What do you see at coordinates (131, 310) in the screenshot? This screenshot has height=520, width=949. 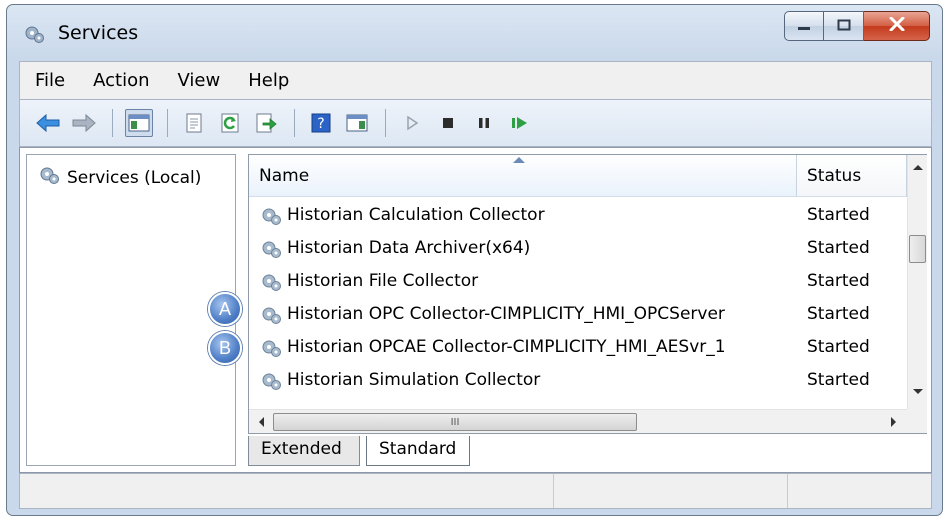 I see `console-tree: Services (Local)` at bounding box center [131, 310].